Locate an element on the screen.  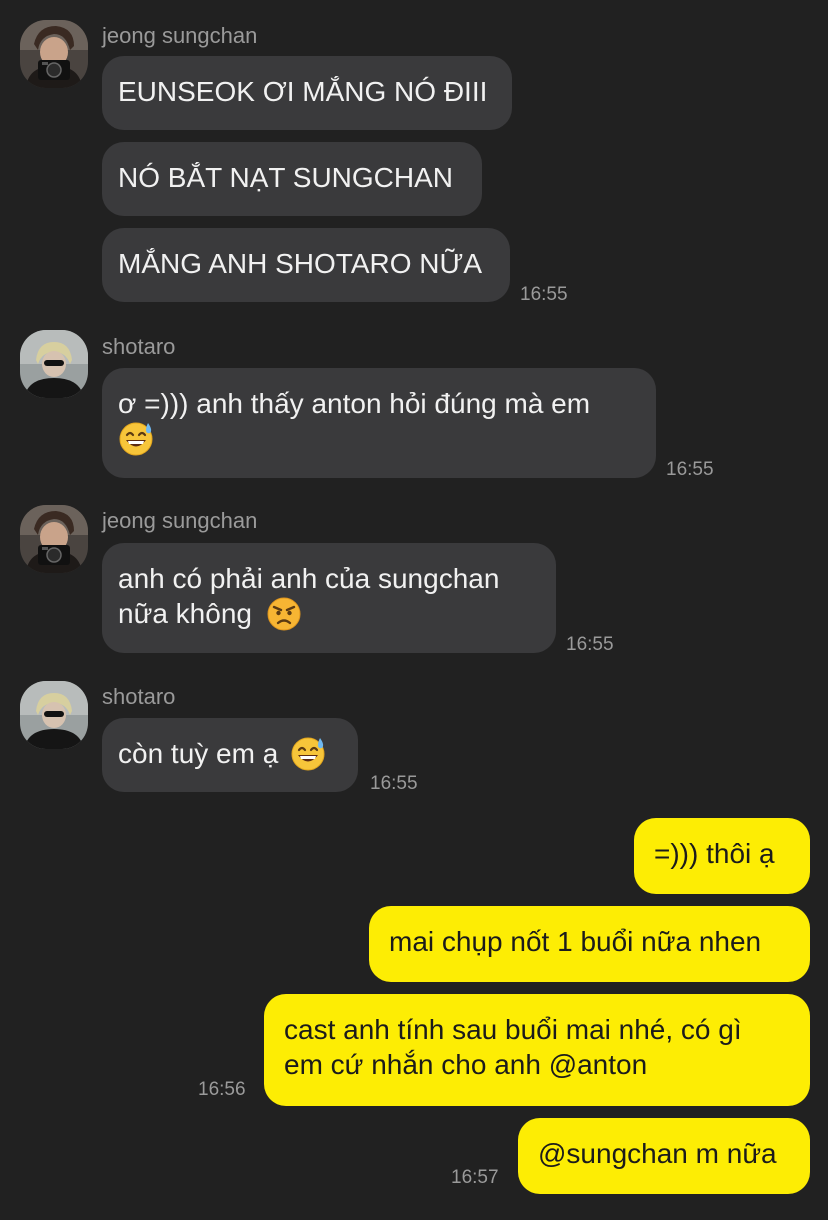
message-text: ơ =))) anh thấy anton hỏi đúng mà em is located at coordinates (354, 403).